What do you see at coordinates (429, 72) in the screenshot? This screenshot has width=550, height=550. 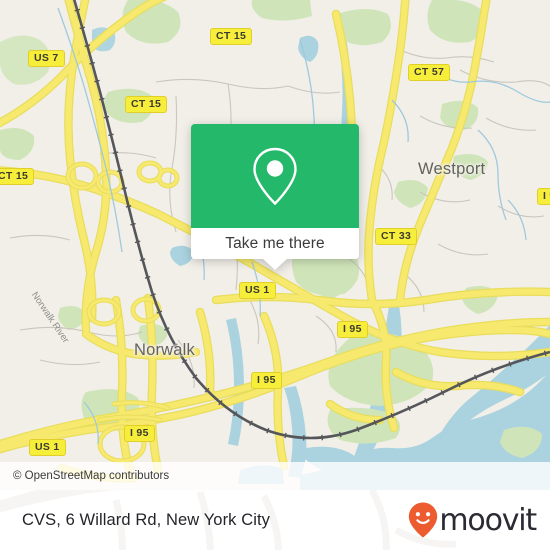 I see `road-shield-ct57: CT 57` at bounding box center [429, 72].